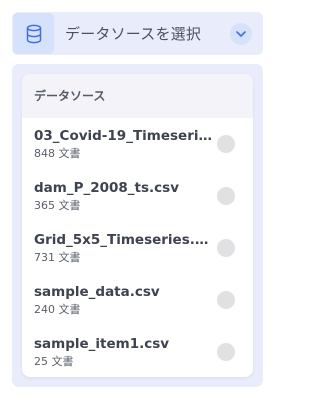  Describe the element at coordinates (137, 96) in the screenshot. I see `list-header: データソース` at that location.